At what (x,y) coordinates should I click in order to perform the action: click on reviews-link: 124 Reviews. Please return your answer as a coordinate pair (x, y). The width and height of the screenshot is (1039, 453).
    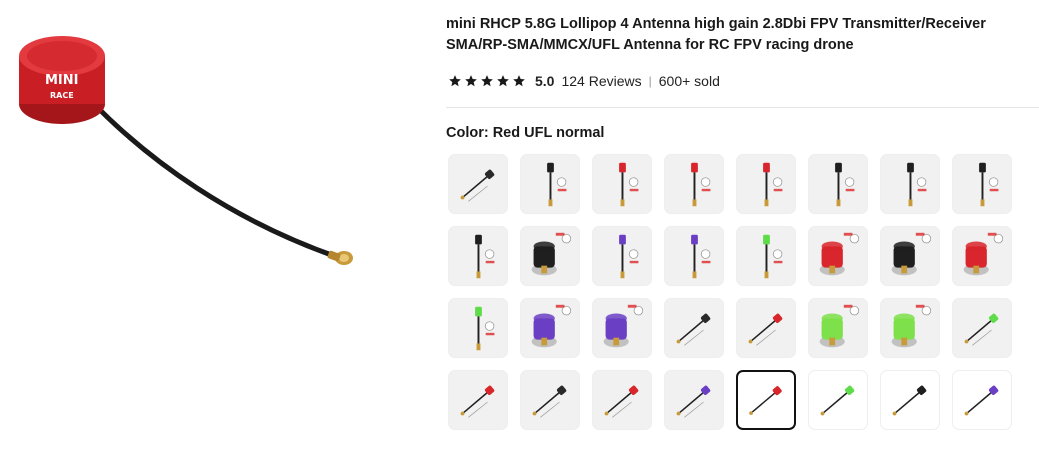
    Looking at the image, I should click on (601, 81).